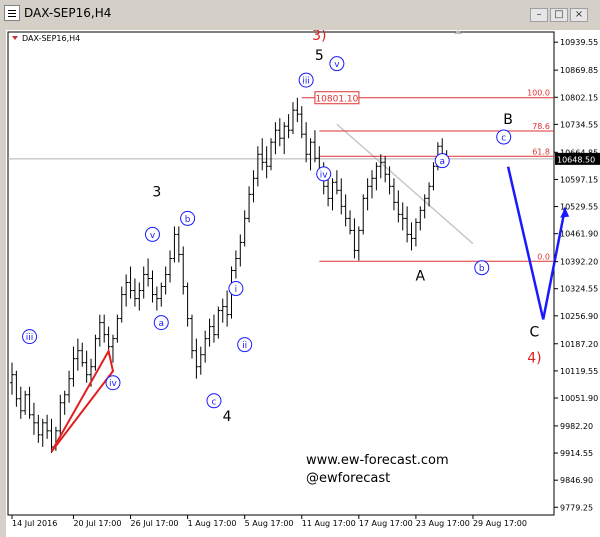 The height and width of the screenshot is (537, 600). I want to click on y-axis-tick-label: 10869.85, so click(579, 70).